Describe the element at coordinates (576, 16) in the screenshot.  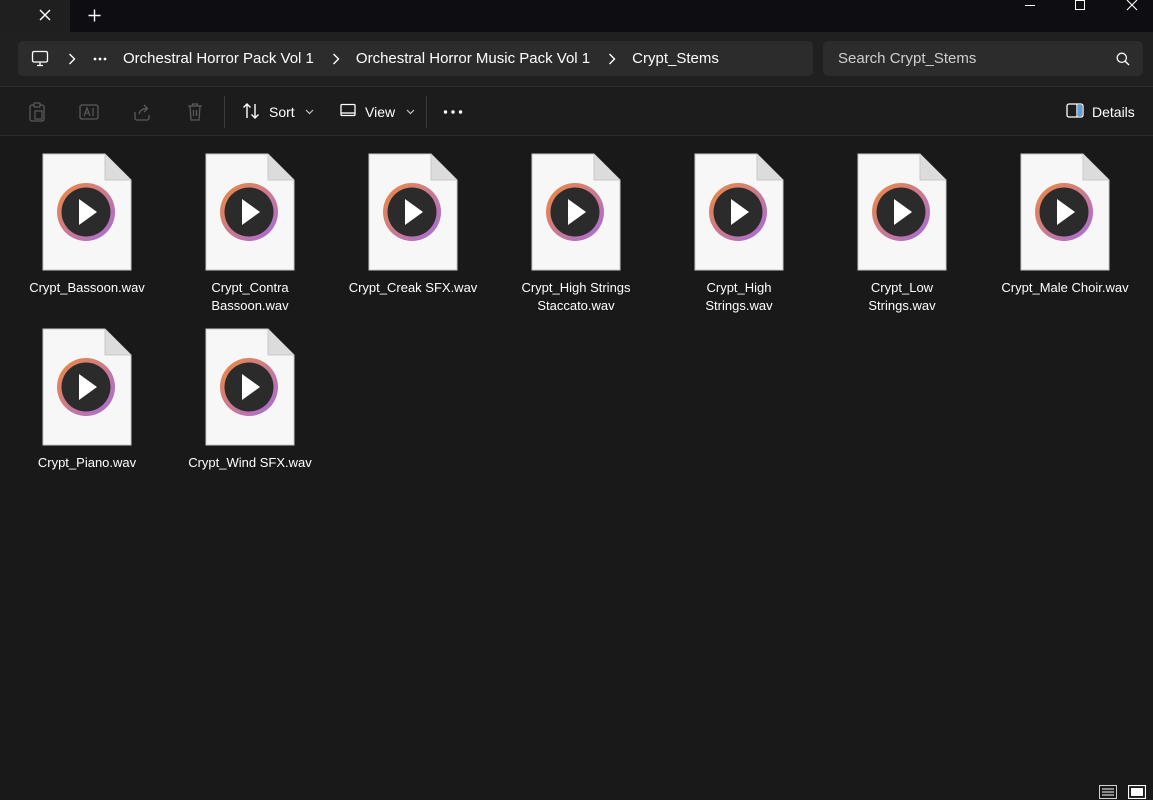
I see `title-bar` at that location.